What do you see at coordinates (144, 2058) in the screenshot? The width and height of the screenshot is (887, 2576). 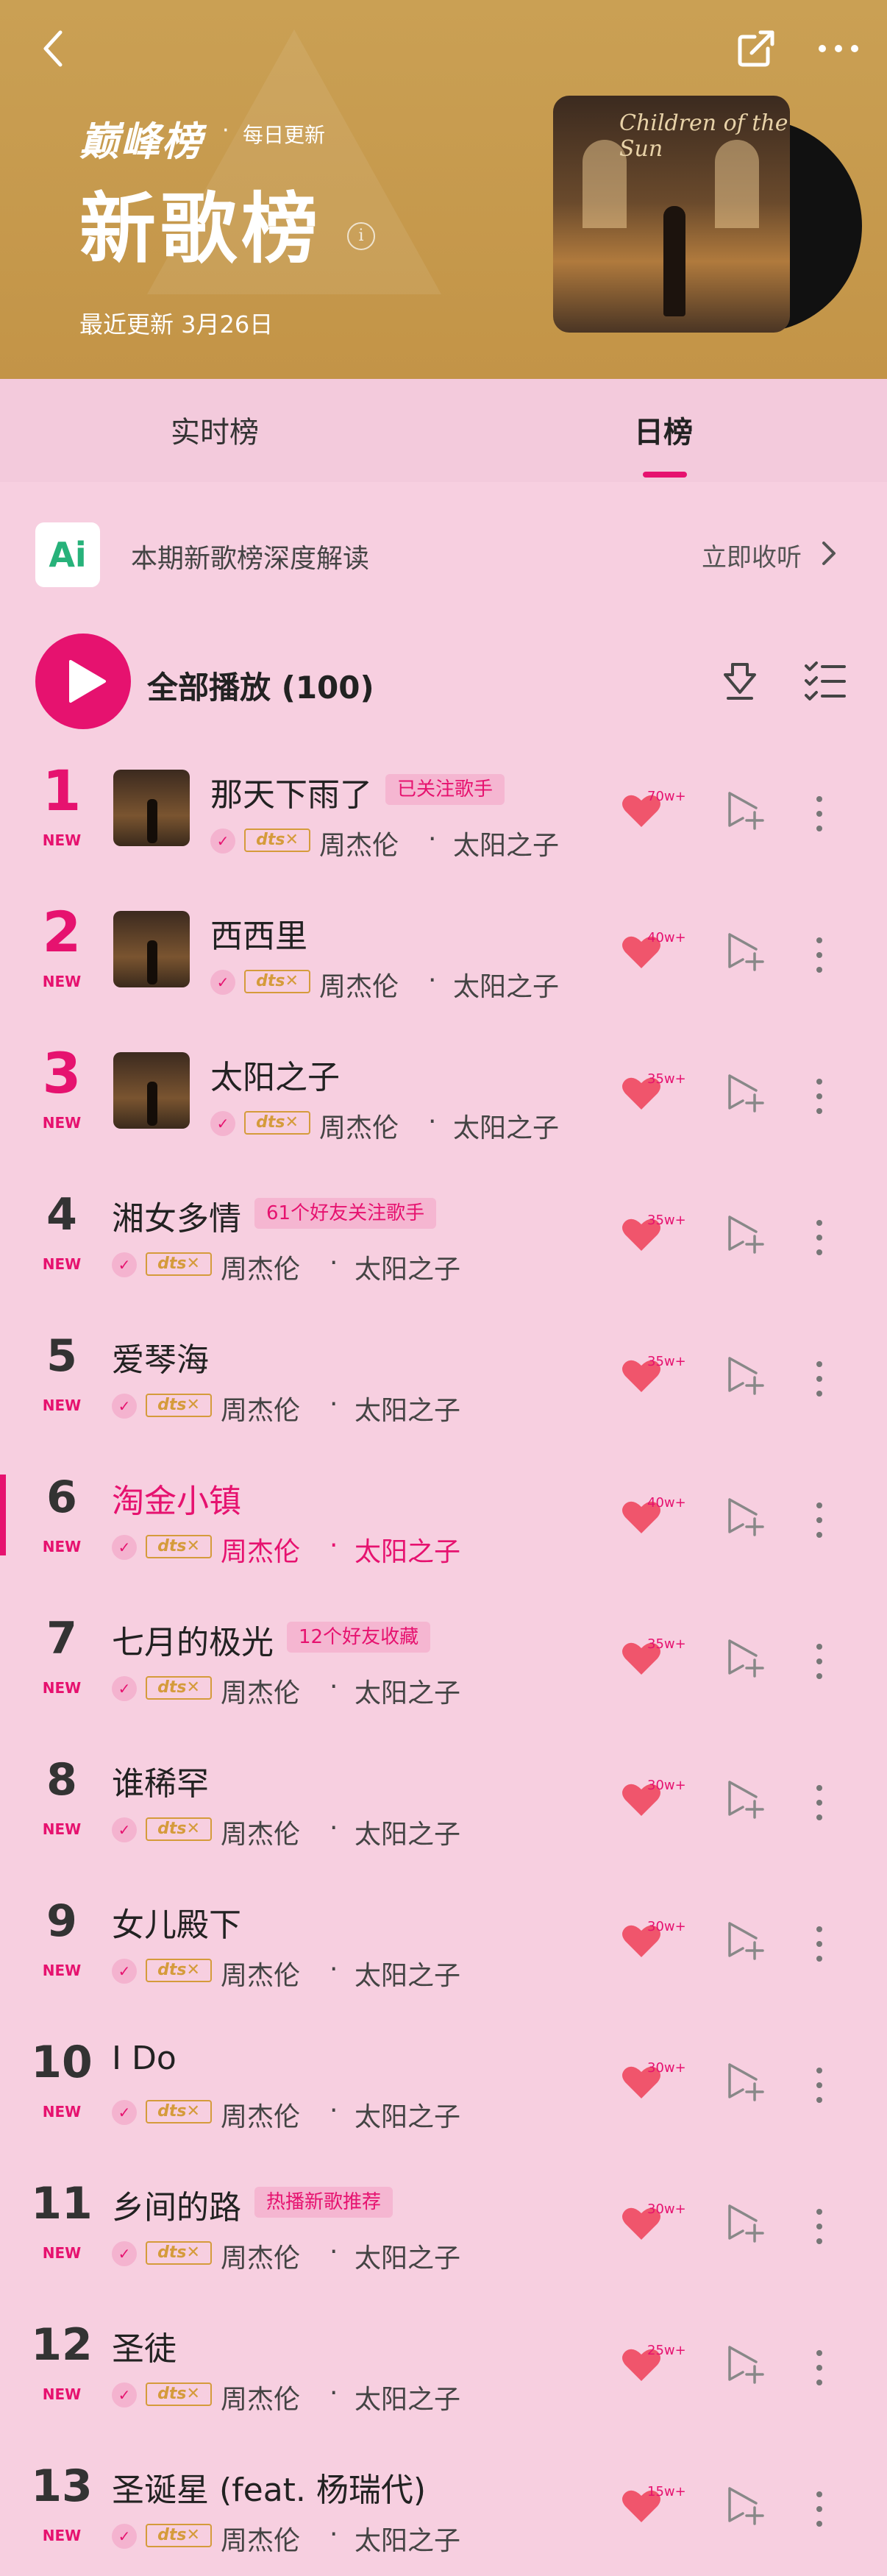 I see `song-title: I Do` at bounding box center [144, 2058].